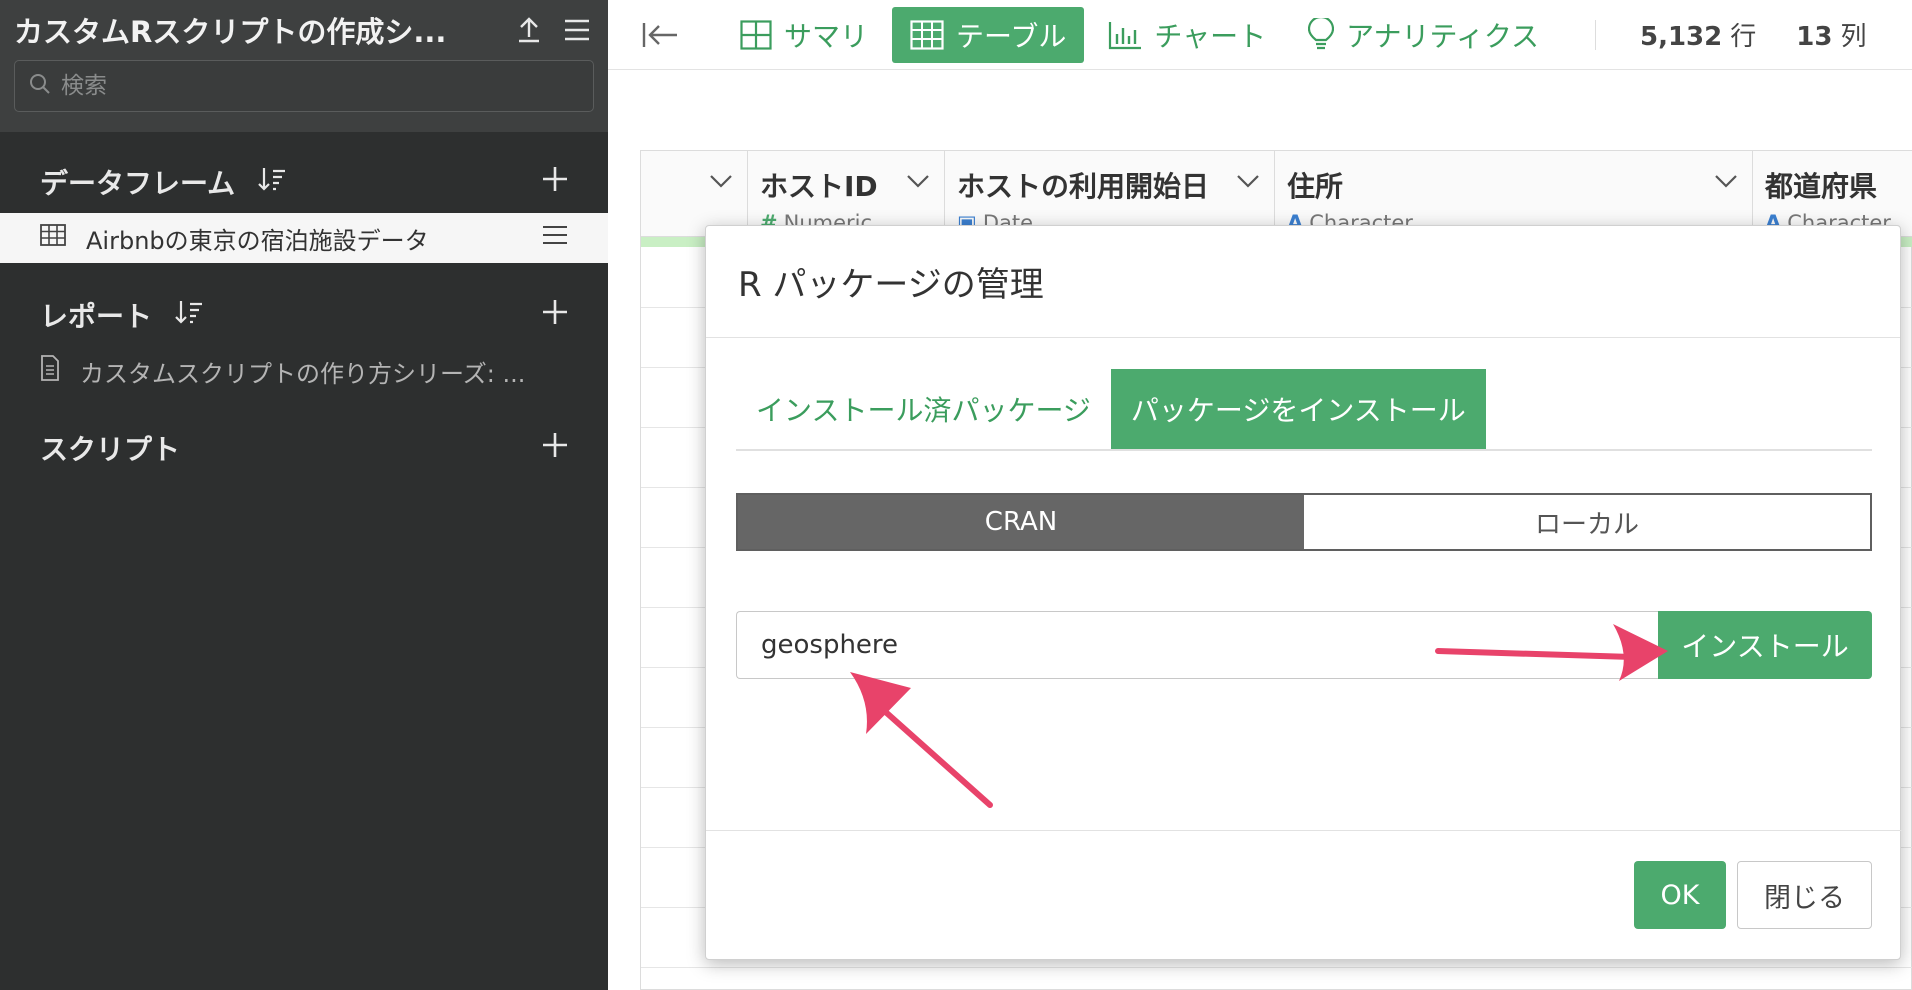  I want to click on column-name: ホストの利用開始日, so click(1083, 186).